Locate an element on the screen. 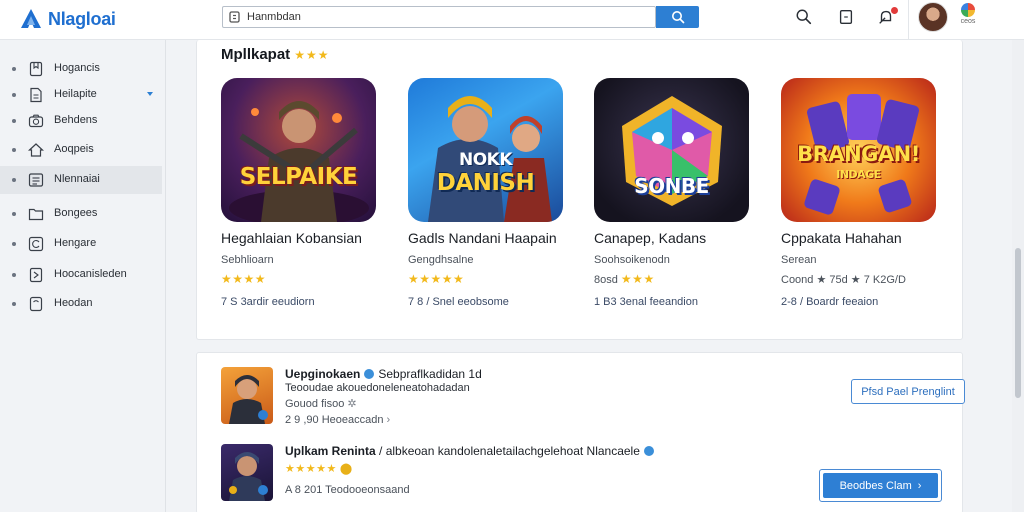 The width and height of the screenshot is (1024, 512). search-box is located at coordinates (439, 17).